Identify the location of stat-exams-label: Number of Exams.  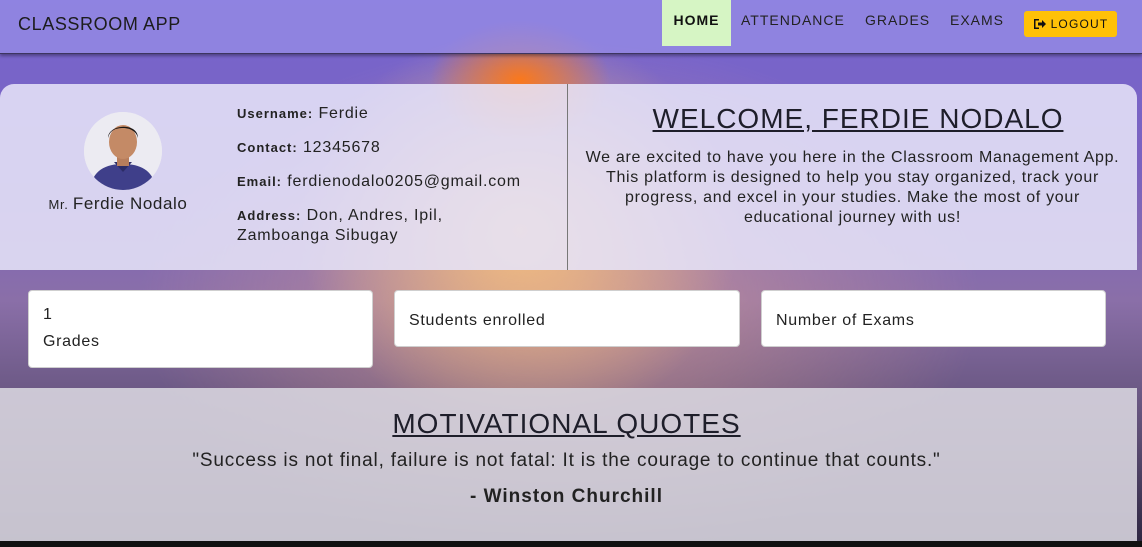
(845, 320).